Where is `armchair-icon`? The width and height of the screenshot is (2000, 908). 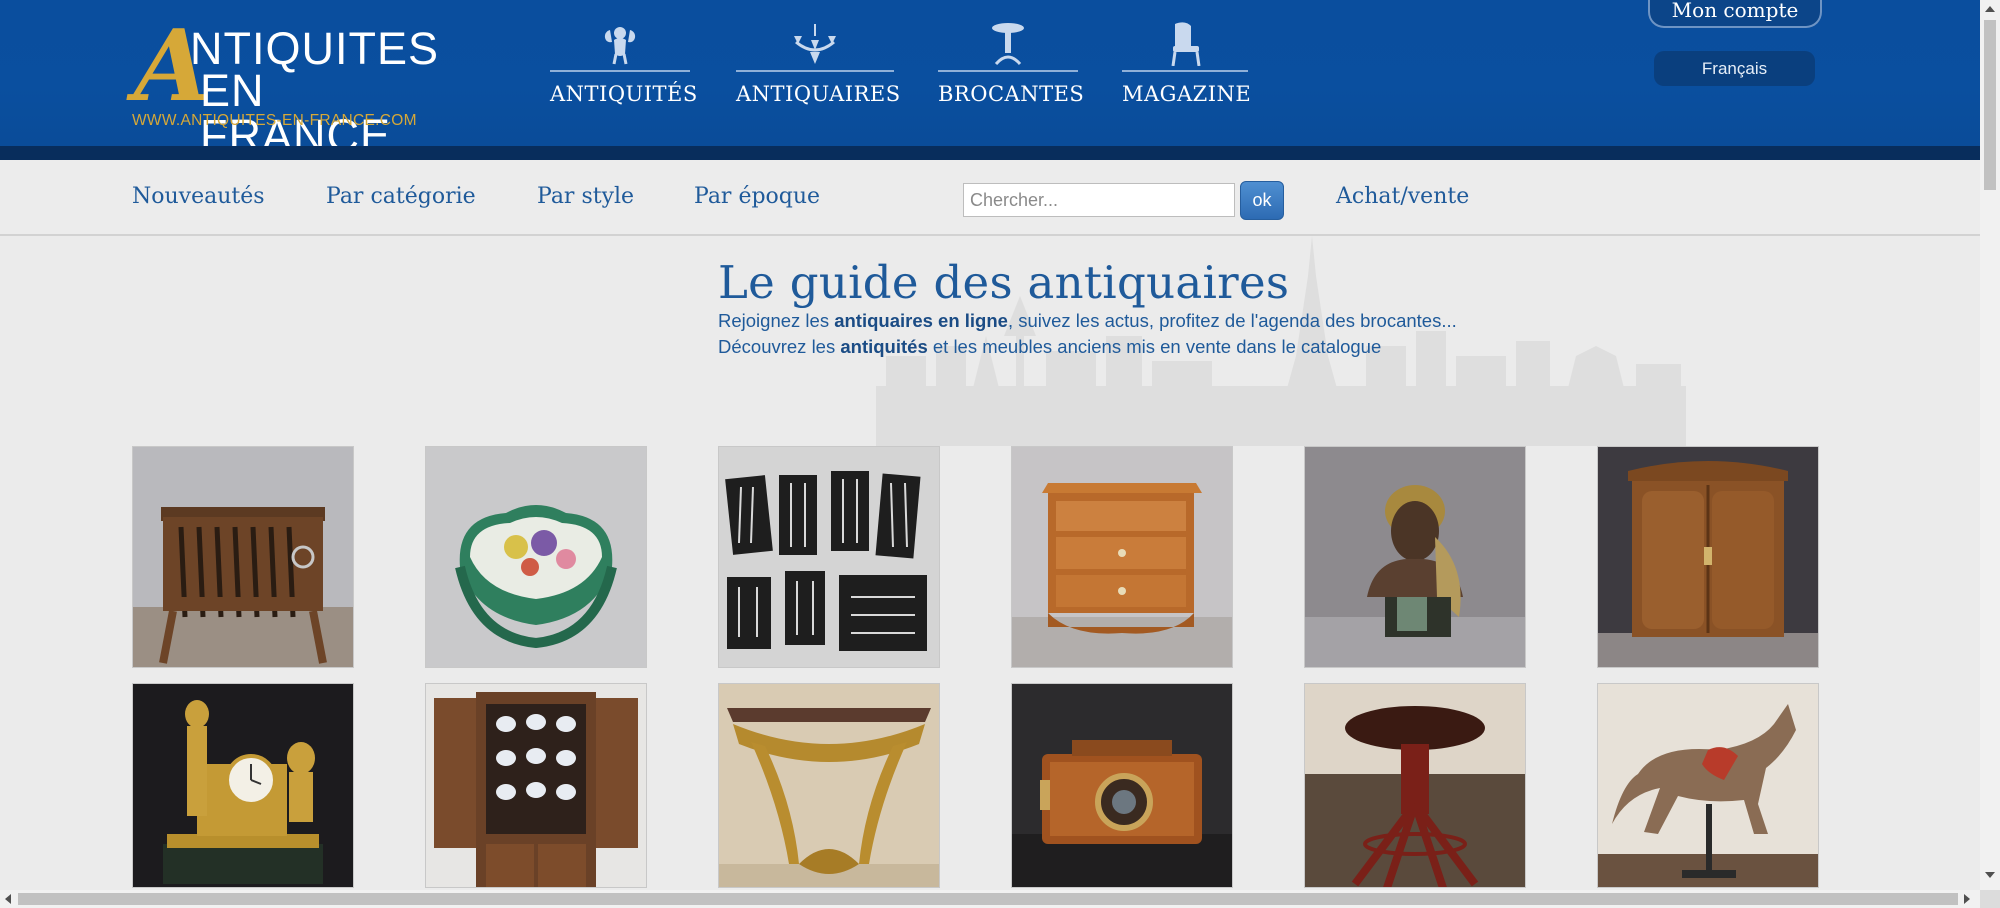 armchair-icon is located at coordinates (1186, 44).